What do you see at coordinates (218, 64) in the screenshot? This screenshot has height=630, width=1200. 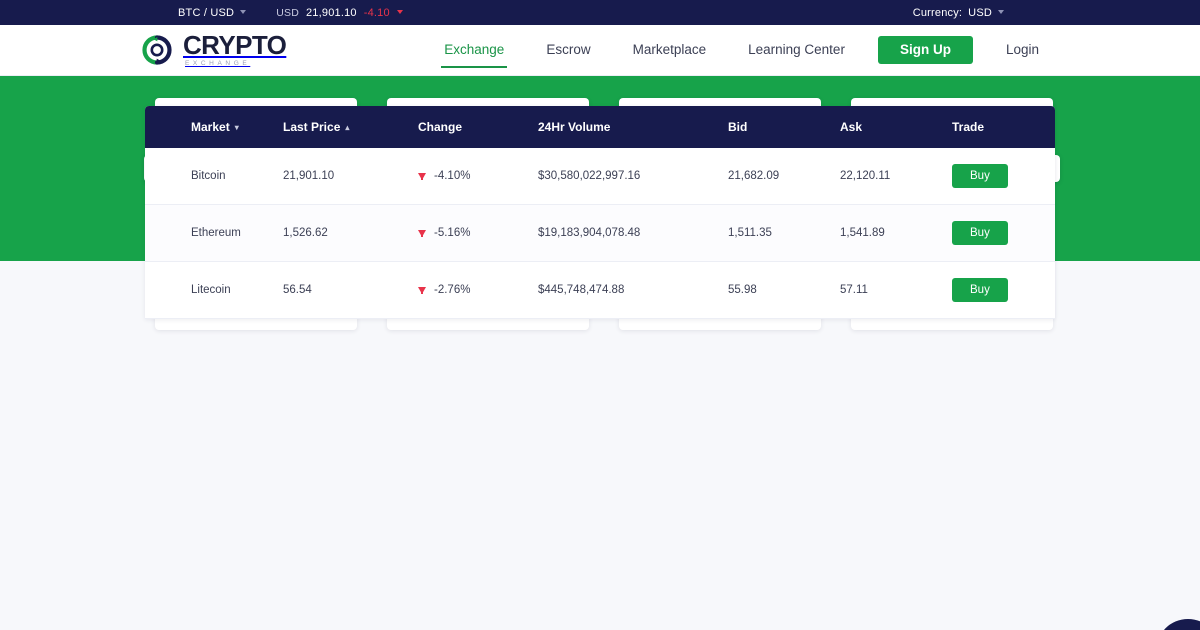 I see `logo-tagline: EXCHANGE` at bounding box center [218, 64].